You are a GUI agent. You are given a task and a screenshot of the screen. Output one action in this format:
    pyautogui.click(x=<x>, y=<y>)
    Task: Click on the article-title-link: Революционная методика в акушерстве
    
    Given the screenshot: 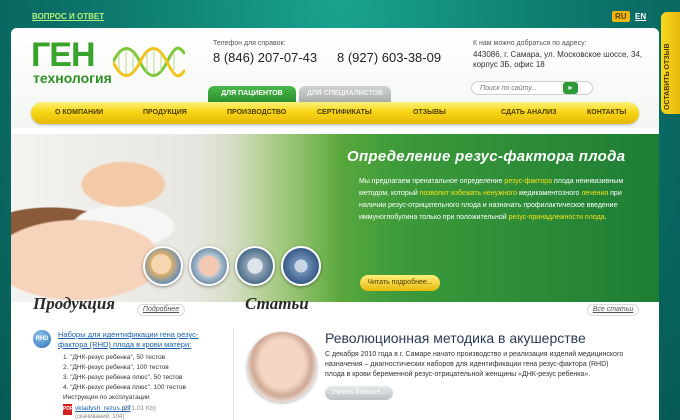 What is the action you would take?
    pyautogui.click(x=455, y=338)
    